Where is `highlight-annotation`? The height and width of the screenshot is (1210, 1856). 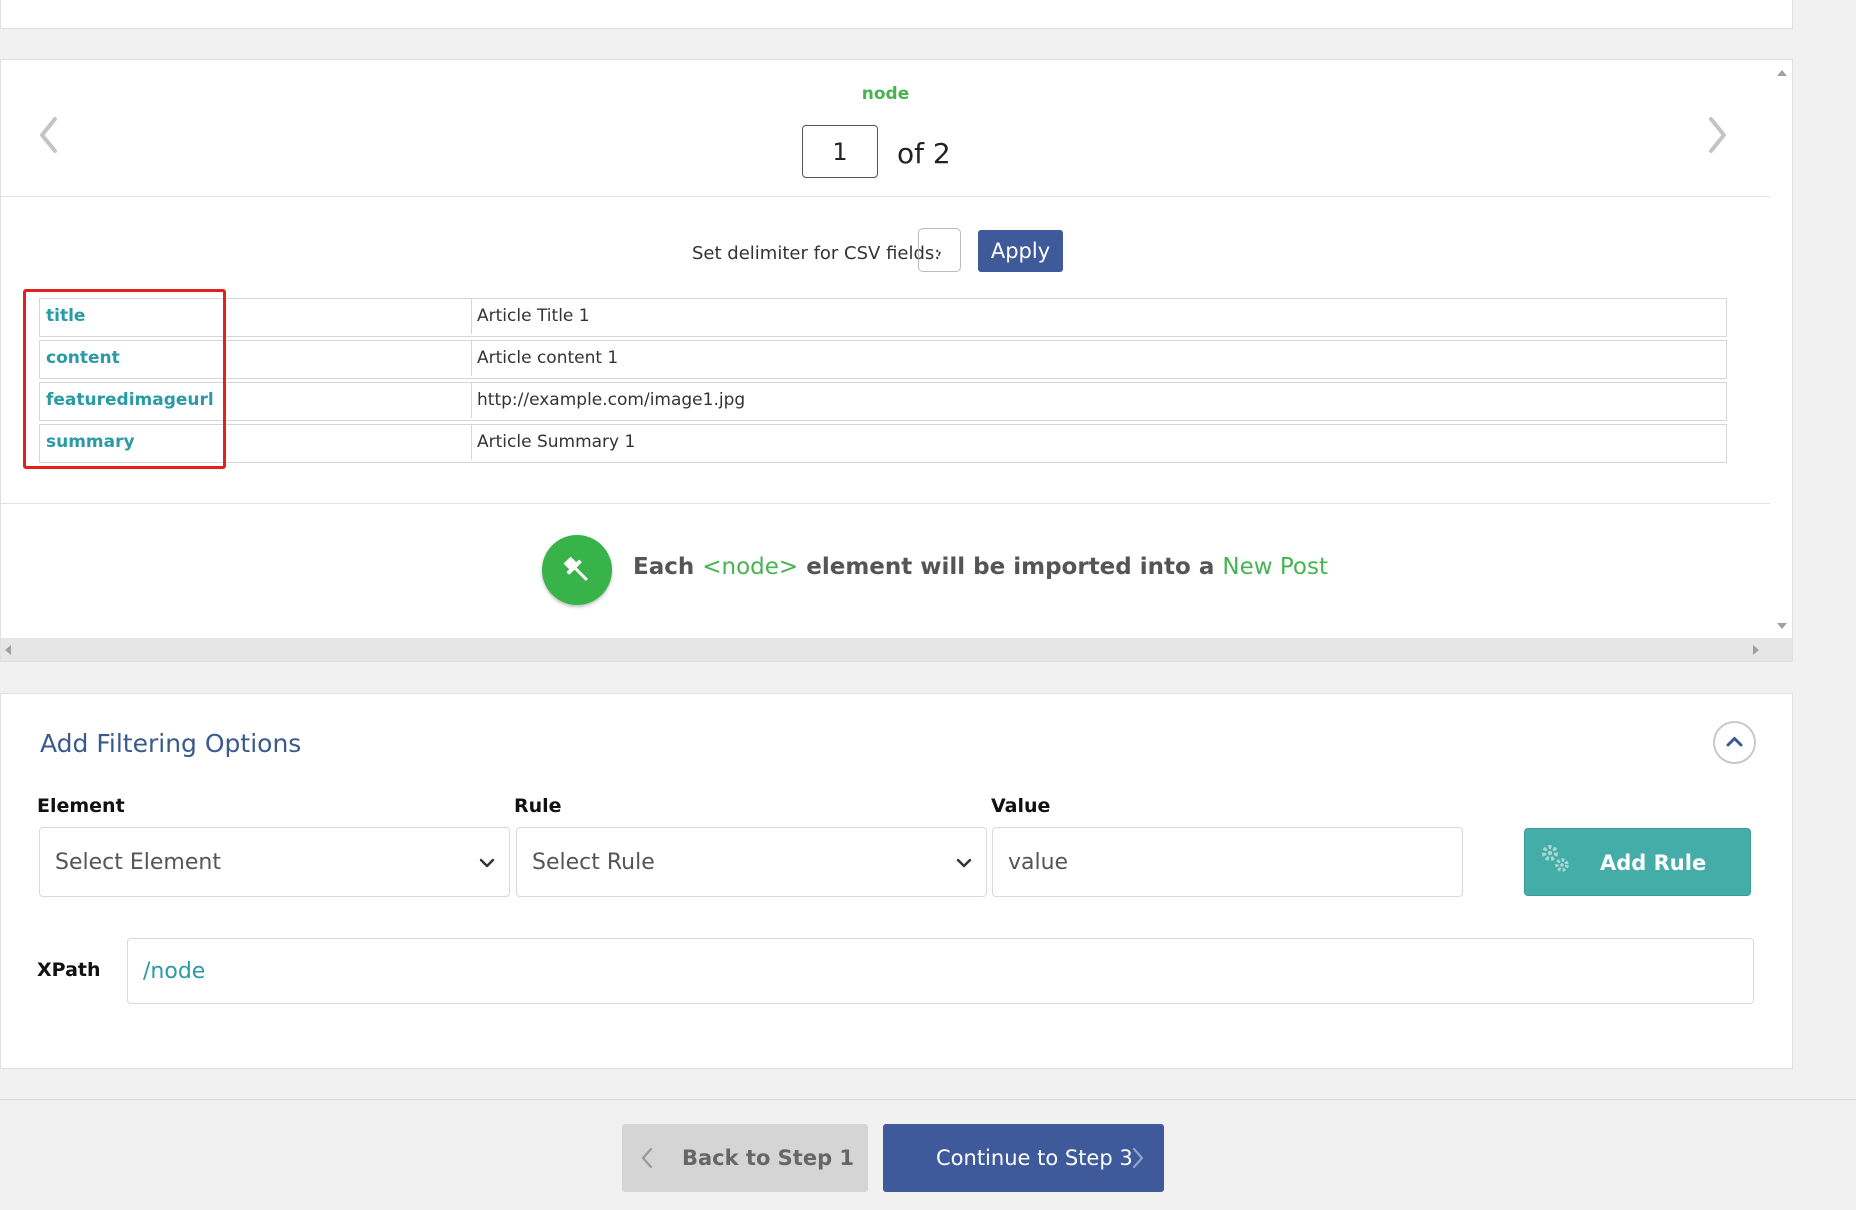
highlight-annotation is located at coordinates (124, 379).